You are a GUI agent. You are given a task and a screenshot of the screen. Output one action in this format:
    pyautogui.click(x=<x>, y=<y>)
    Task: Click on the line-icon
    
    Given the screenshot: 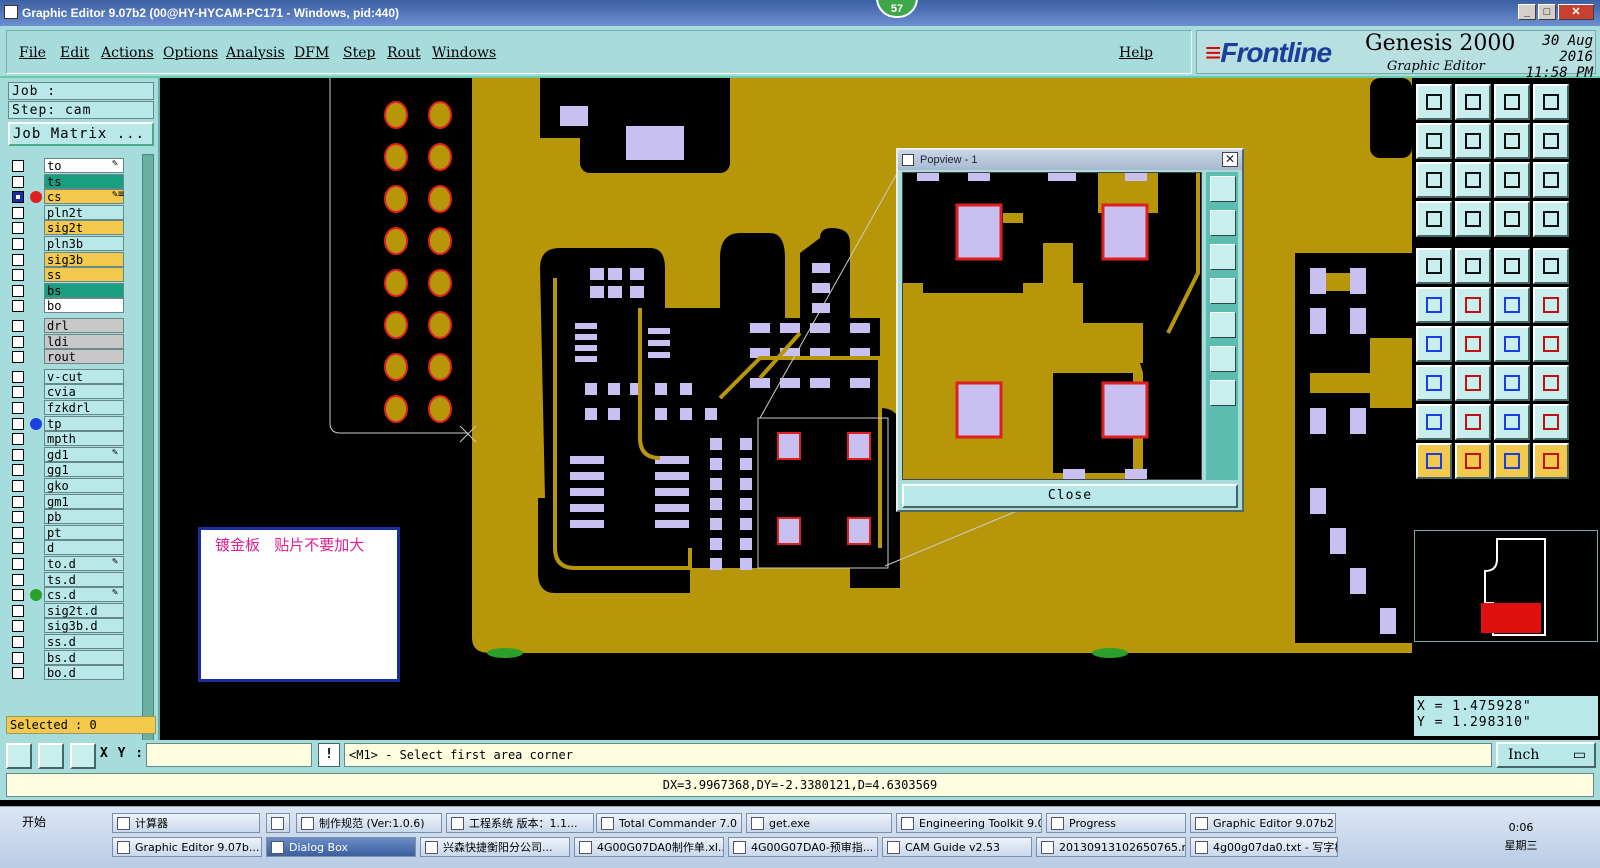 What is the action you would take?
    pyautogui.click(x=1434, y=344)
    